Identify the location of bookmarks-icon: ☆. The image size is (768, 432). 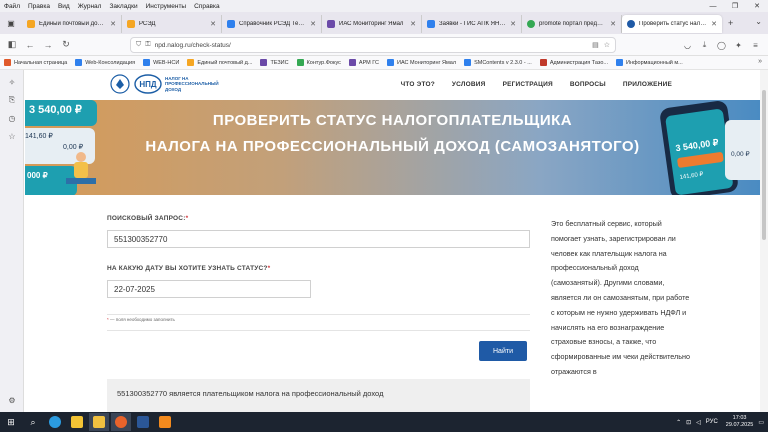
(12, 136).